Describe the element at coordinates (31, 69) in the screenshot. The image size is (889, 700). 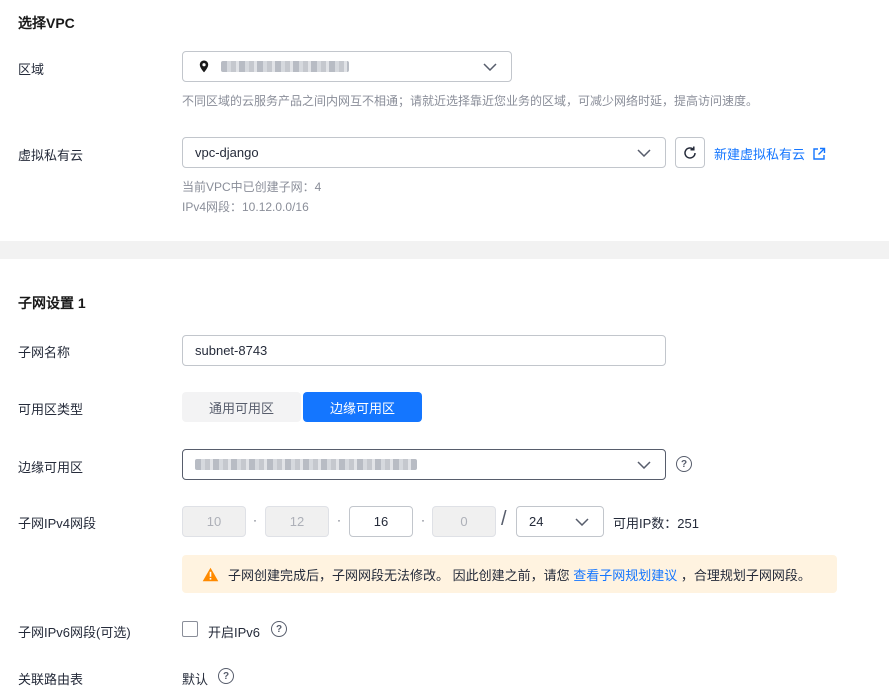
I see `region-label: 区域` at that location.